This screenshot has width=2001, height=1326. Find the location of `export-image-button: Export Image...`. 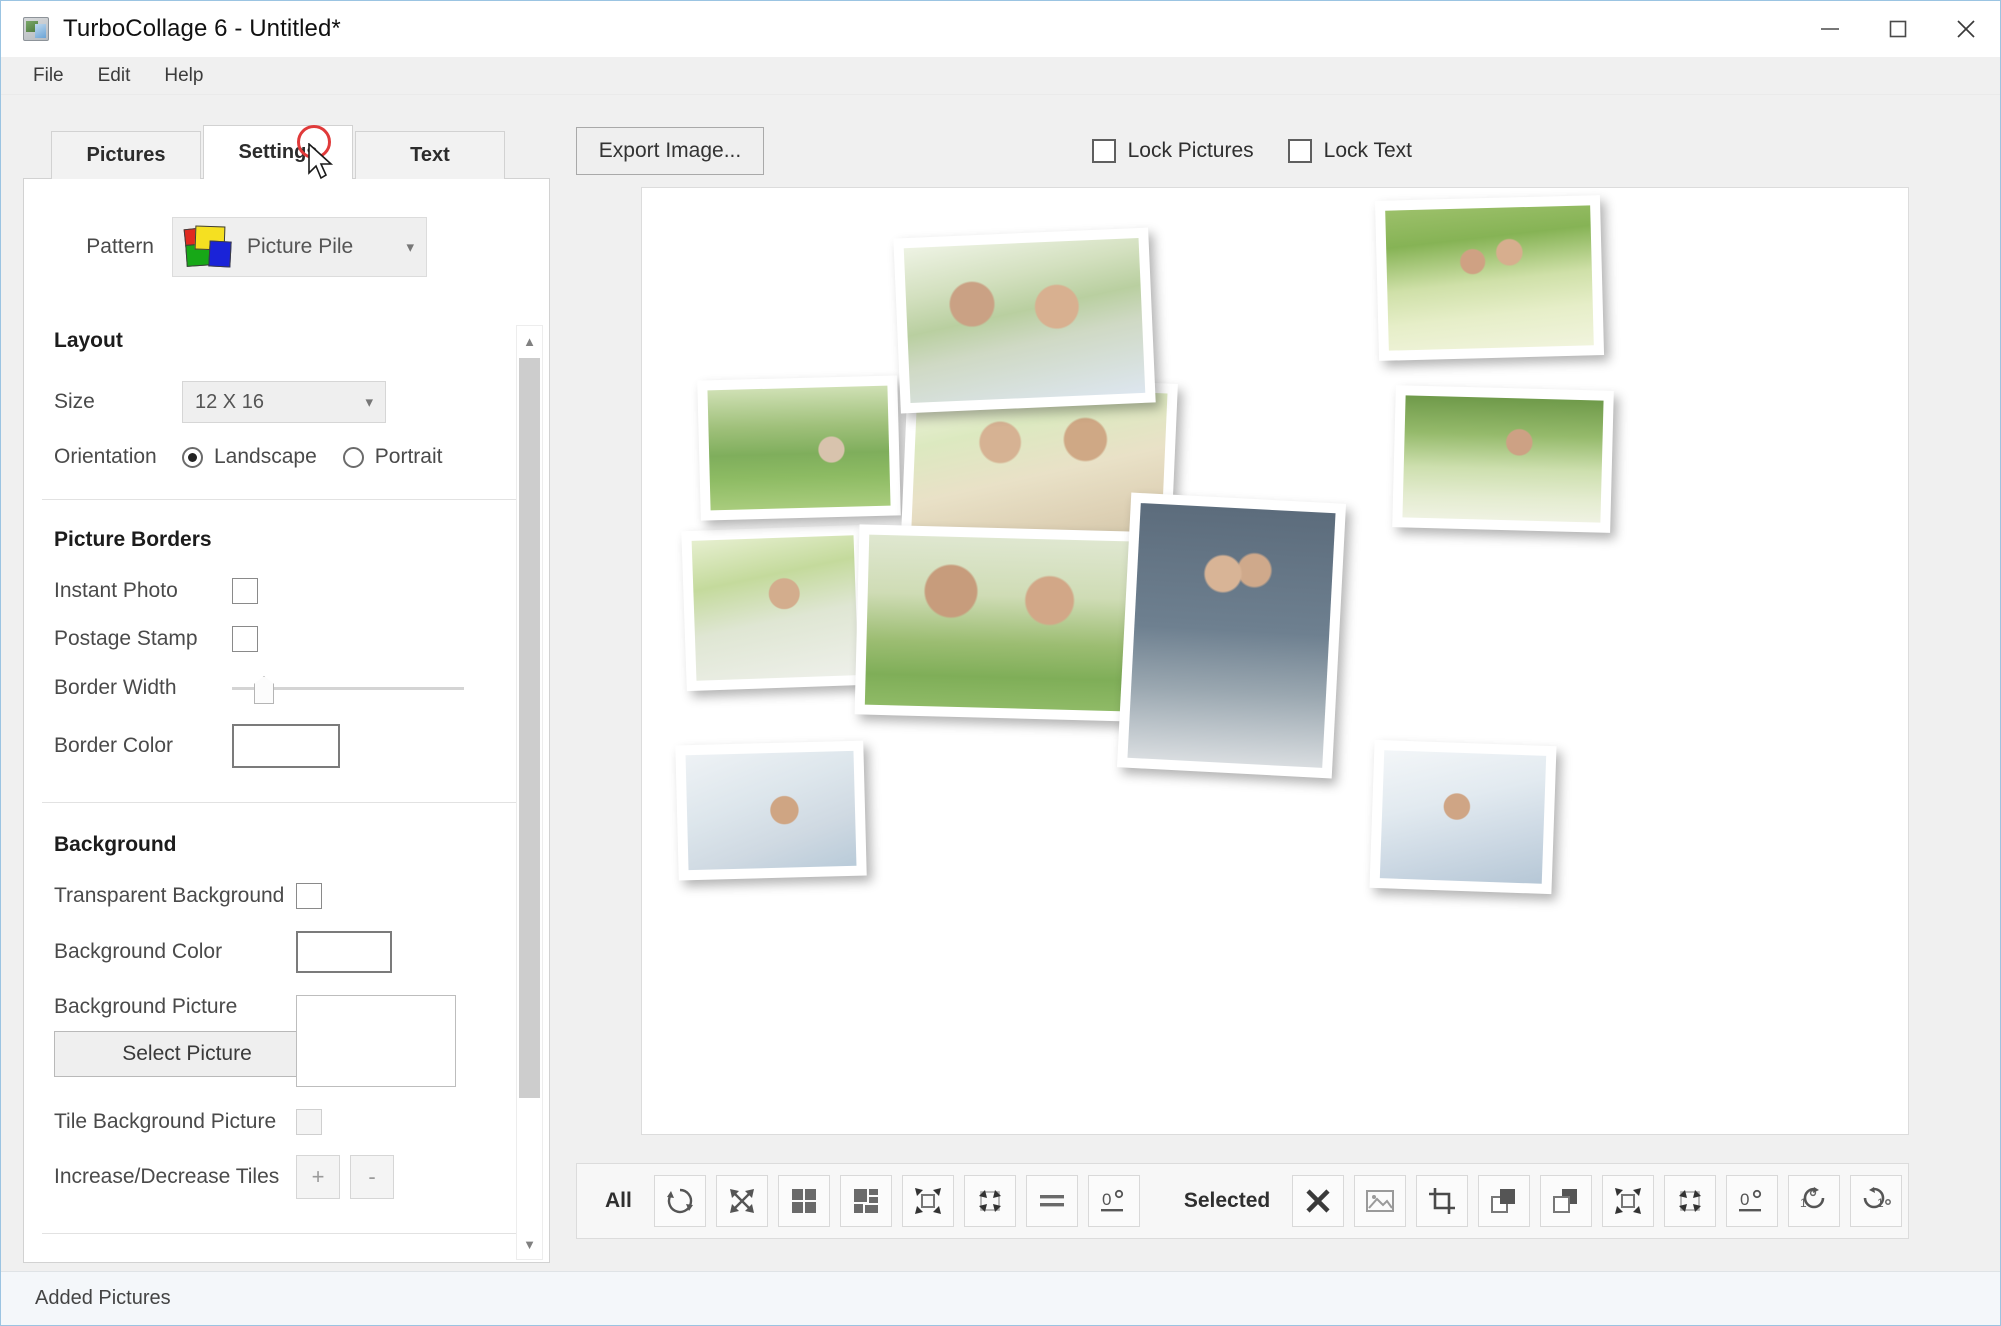

export-image-button: Export Image... is located at coordinates (670, 151).